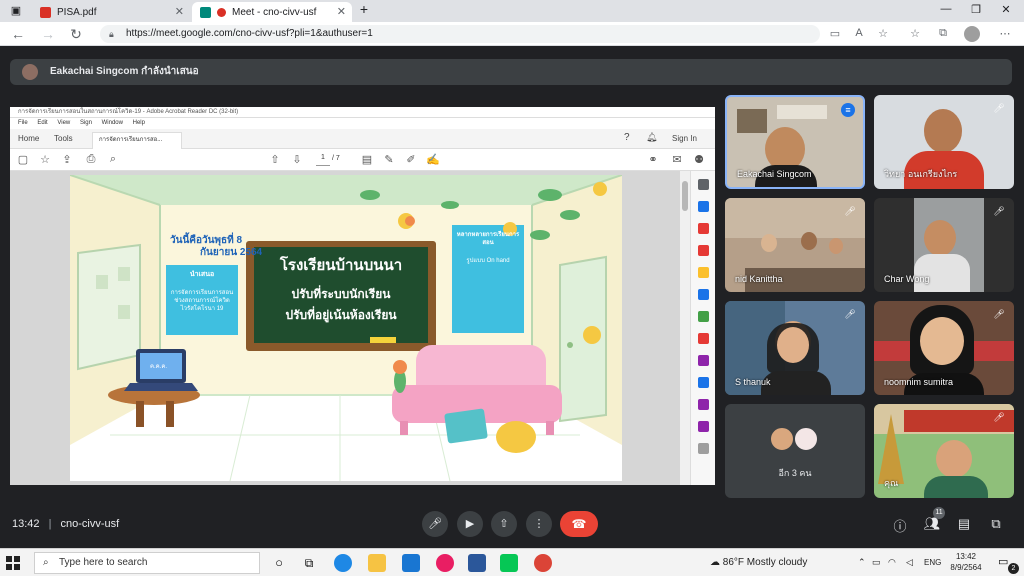 The image size is (1024, 576). Describe the element at coordinates (900, 525) in the screenshot. I see `info-icon: ⓘ` at that location.